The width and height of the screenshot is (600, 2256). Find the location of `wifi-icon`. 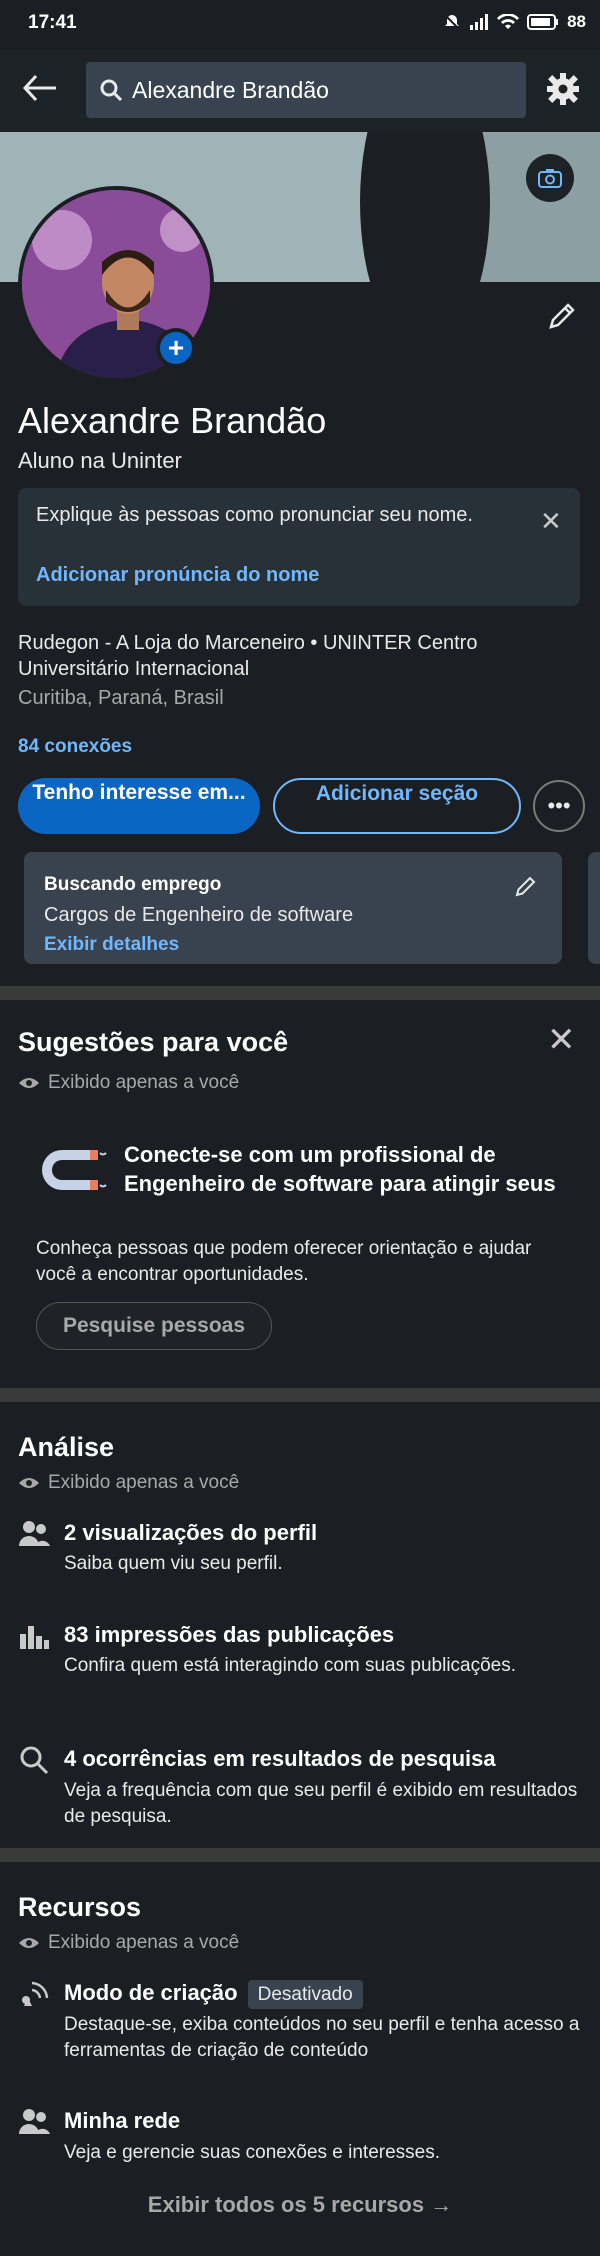

wifi-icon is located at coordinates (508, 21).